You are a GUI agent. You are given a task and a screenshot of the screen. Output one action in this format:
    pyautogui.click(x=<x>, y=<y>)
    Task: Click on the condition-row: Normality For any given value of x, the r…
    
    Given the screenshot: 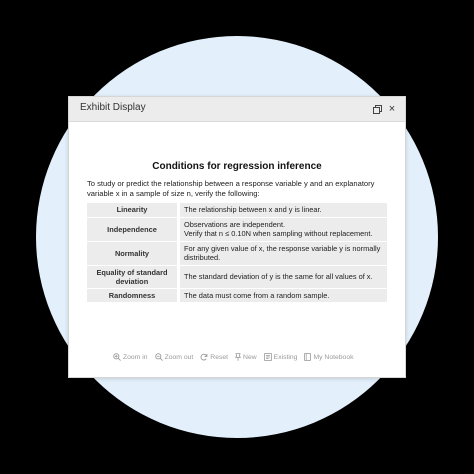 What is the action you would take?
    pyautogui.click(x=237, y=253)
    